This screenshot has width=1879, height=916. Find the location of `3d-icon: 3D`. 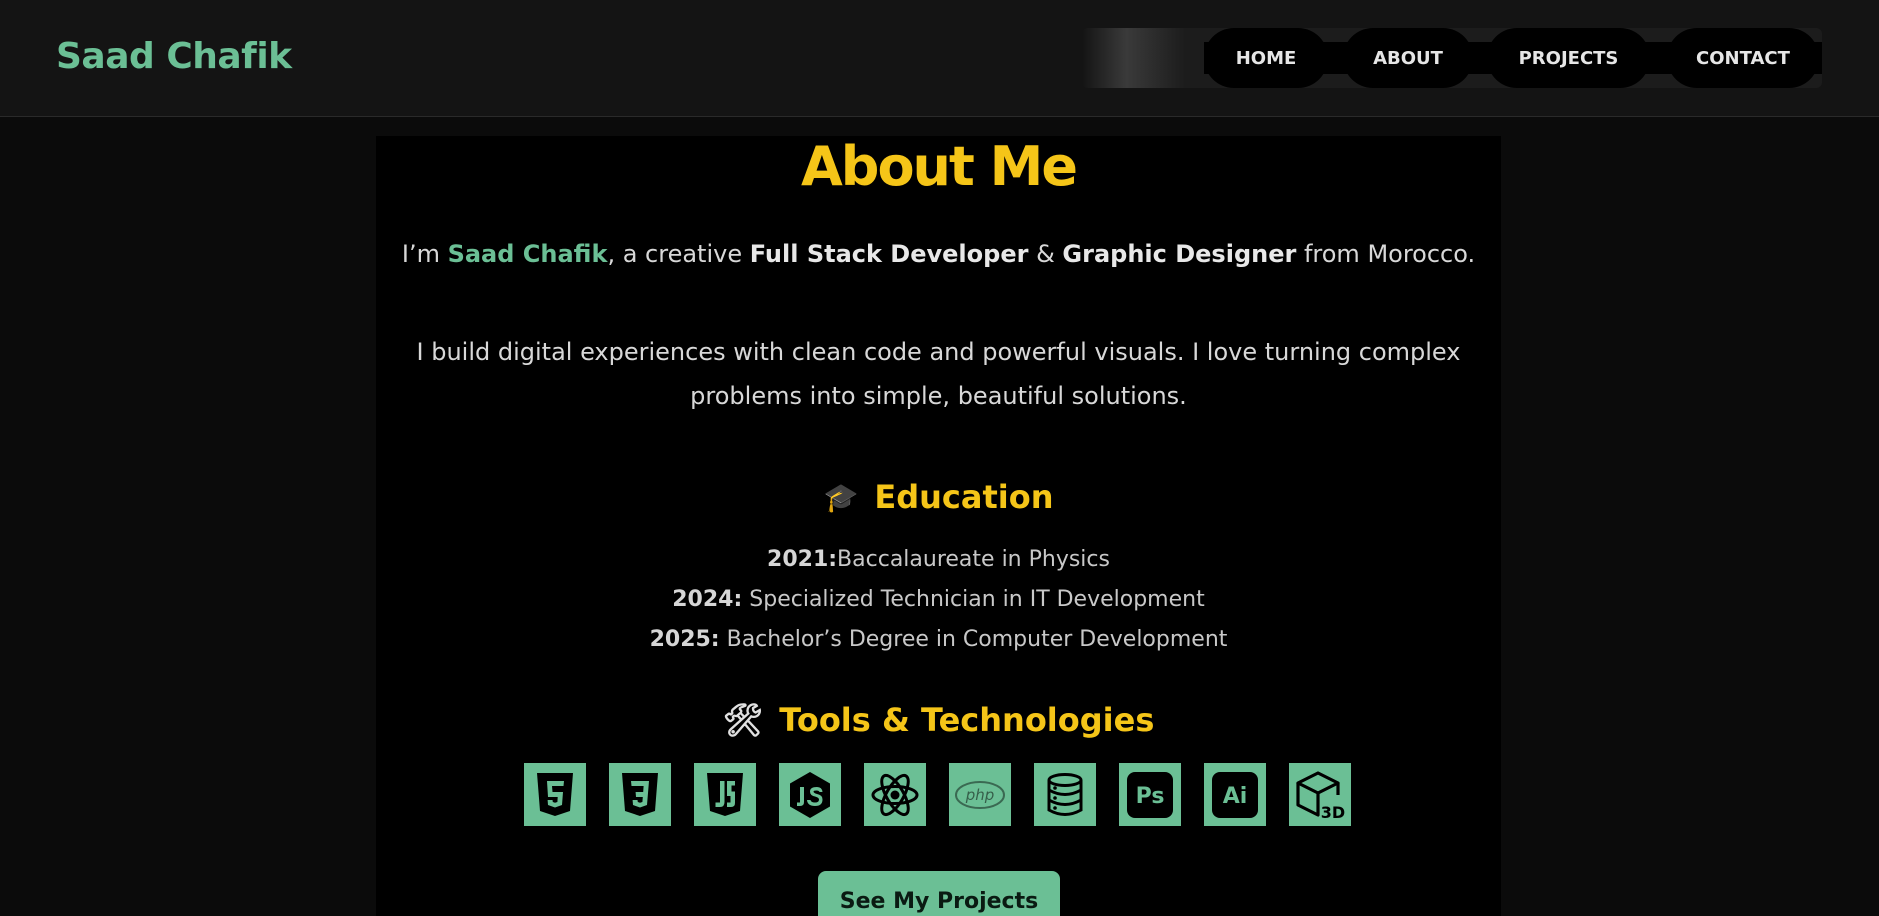

3d-icon: 3D is located at coordinates (1320, 794).